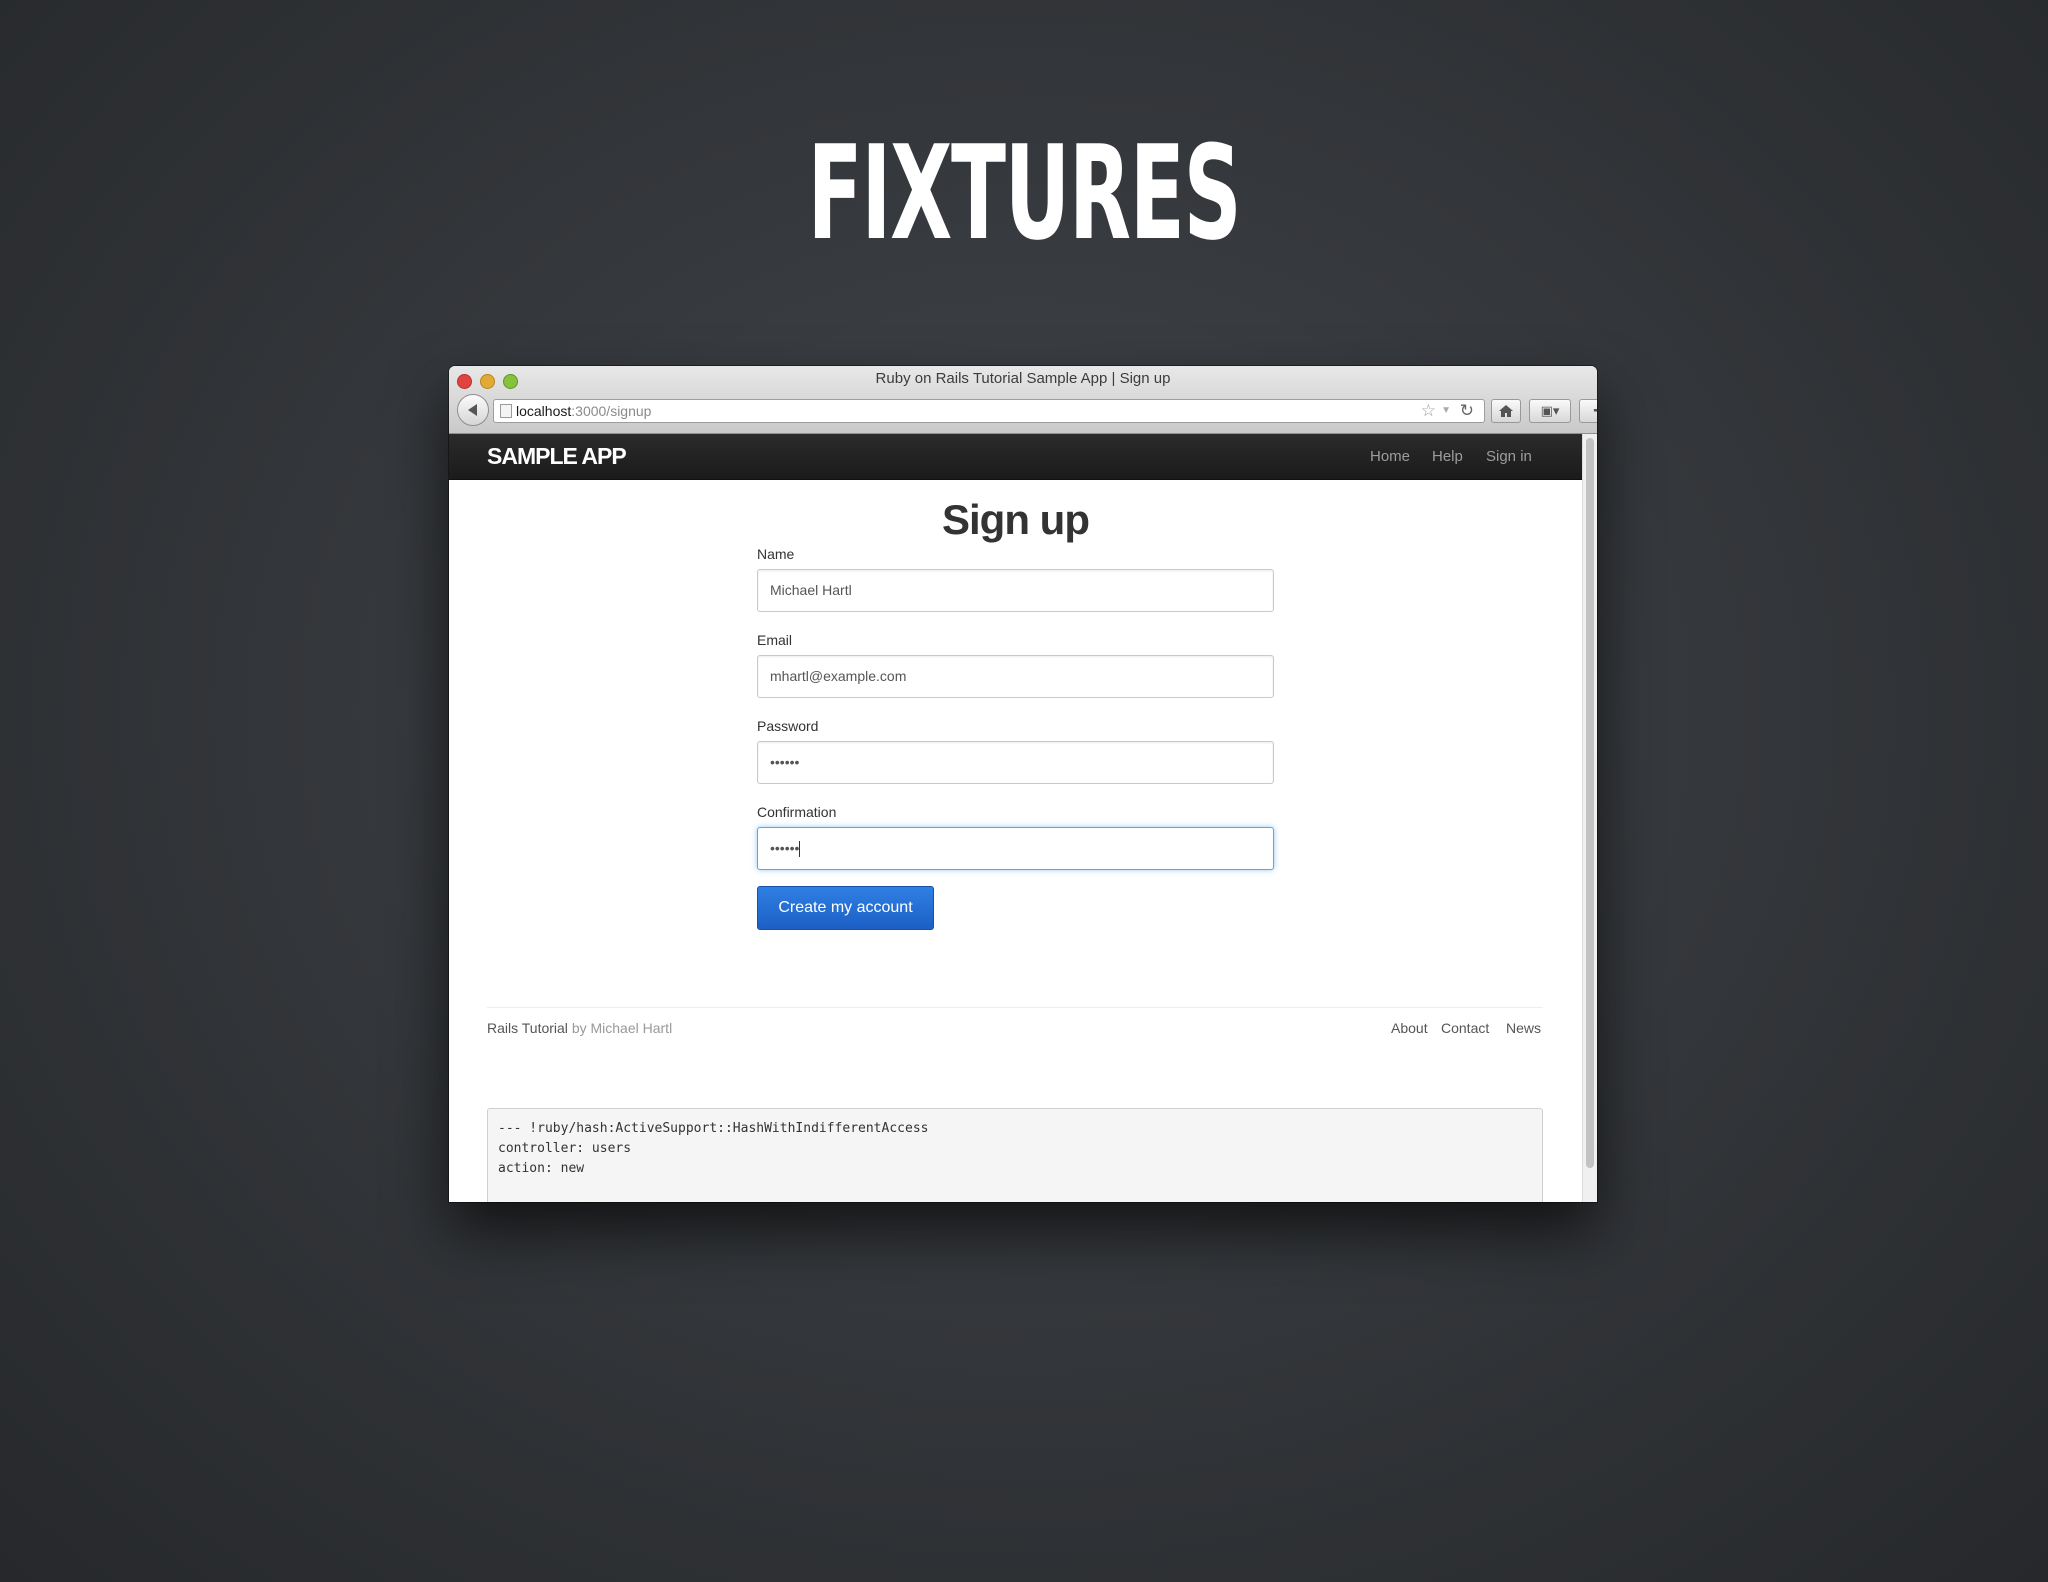  I want to click on text-caret, so click(800, 849).